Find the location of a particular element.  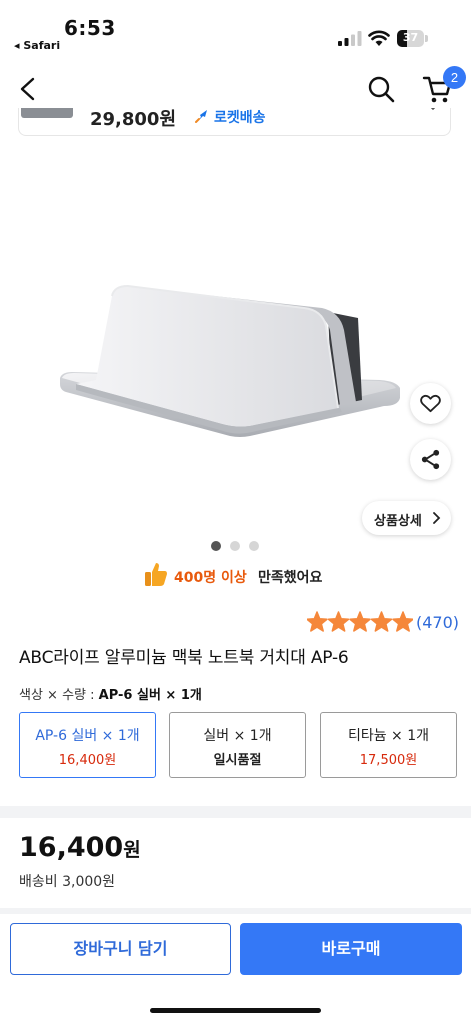

satisfaction-text: 만족했어요 is located at coordinates (290, 578).